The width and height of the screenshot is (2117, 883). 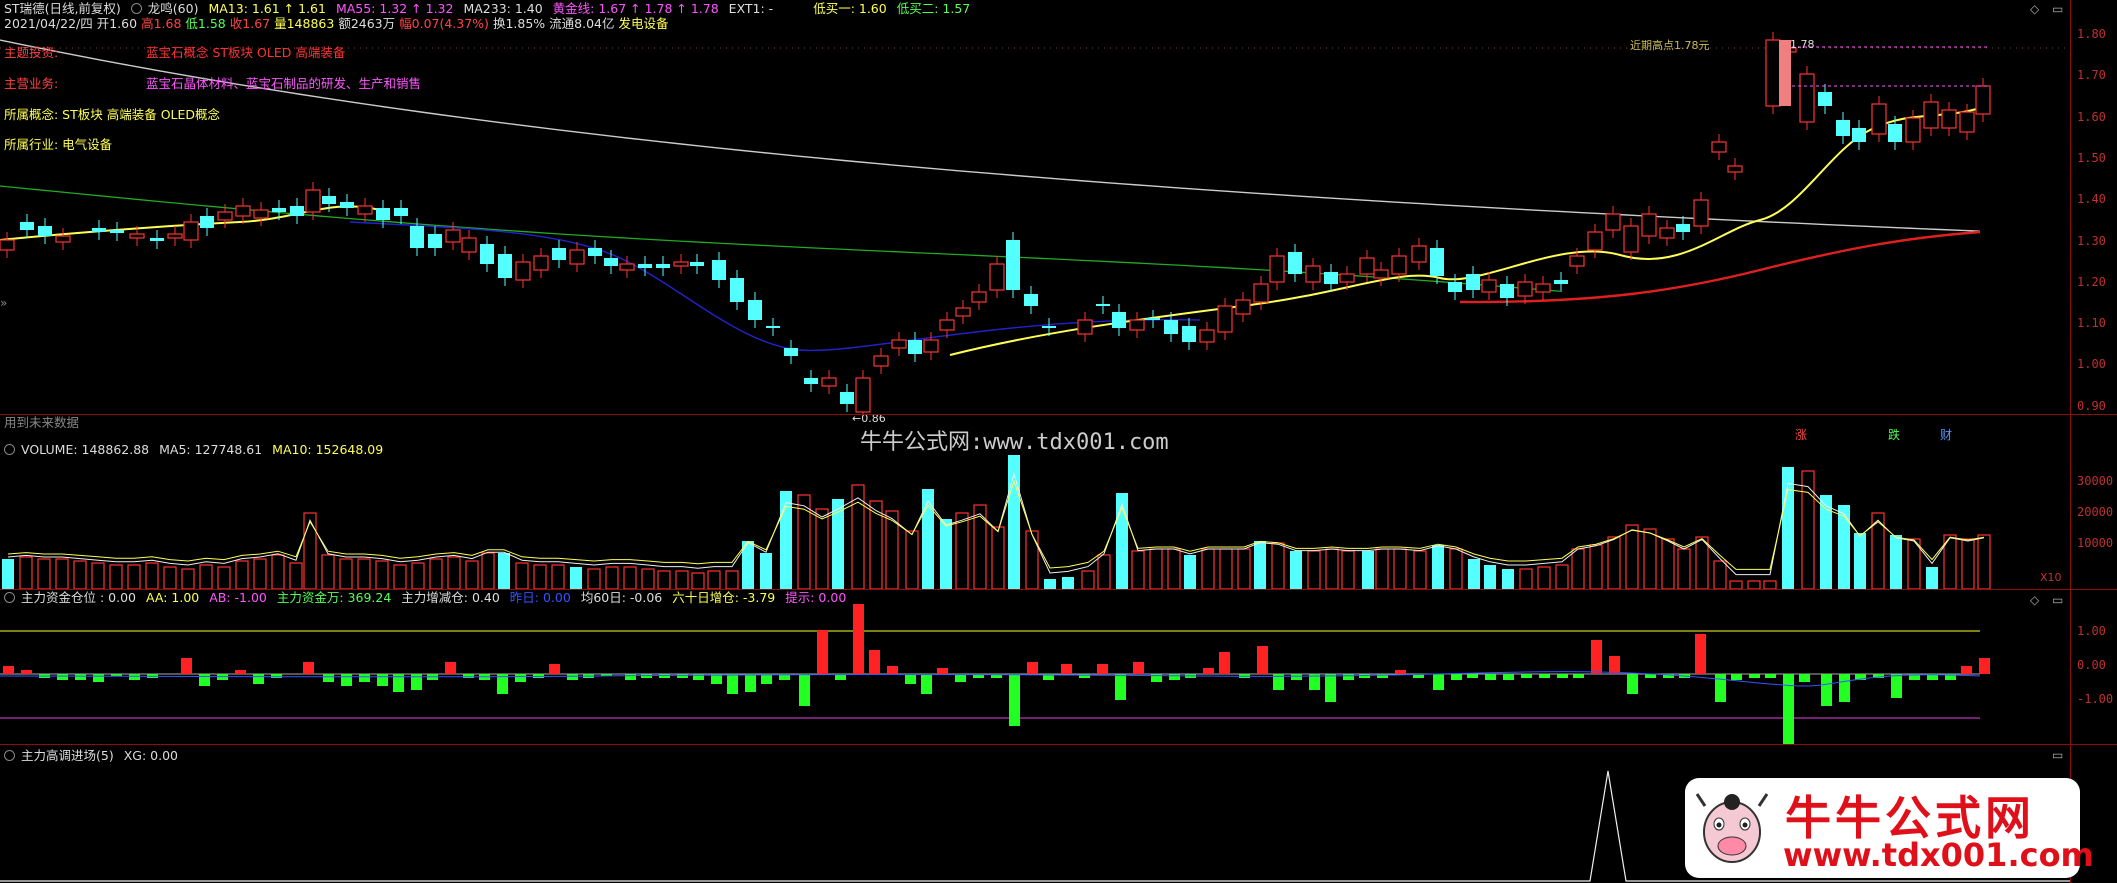 What do you see at coordinates (67, 755) in the screenshot?
I see `signal-title: 主力高调进场(5)` at bounding box center [67, 755].